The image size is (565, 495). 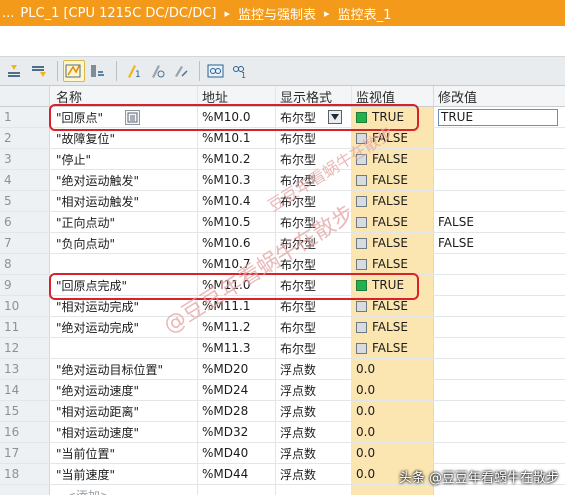 What do you see at coordinates (157, 71) in the screenshot?
I see `modify-trigger-icon` at bounding box center [157, 71].